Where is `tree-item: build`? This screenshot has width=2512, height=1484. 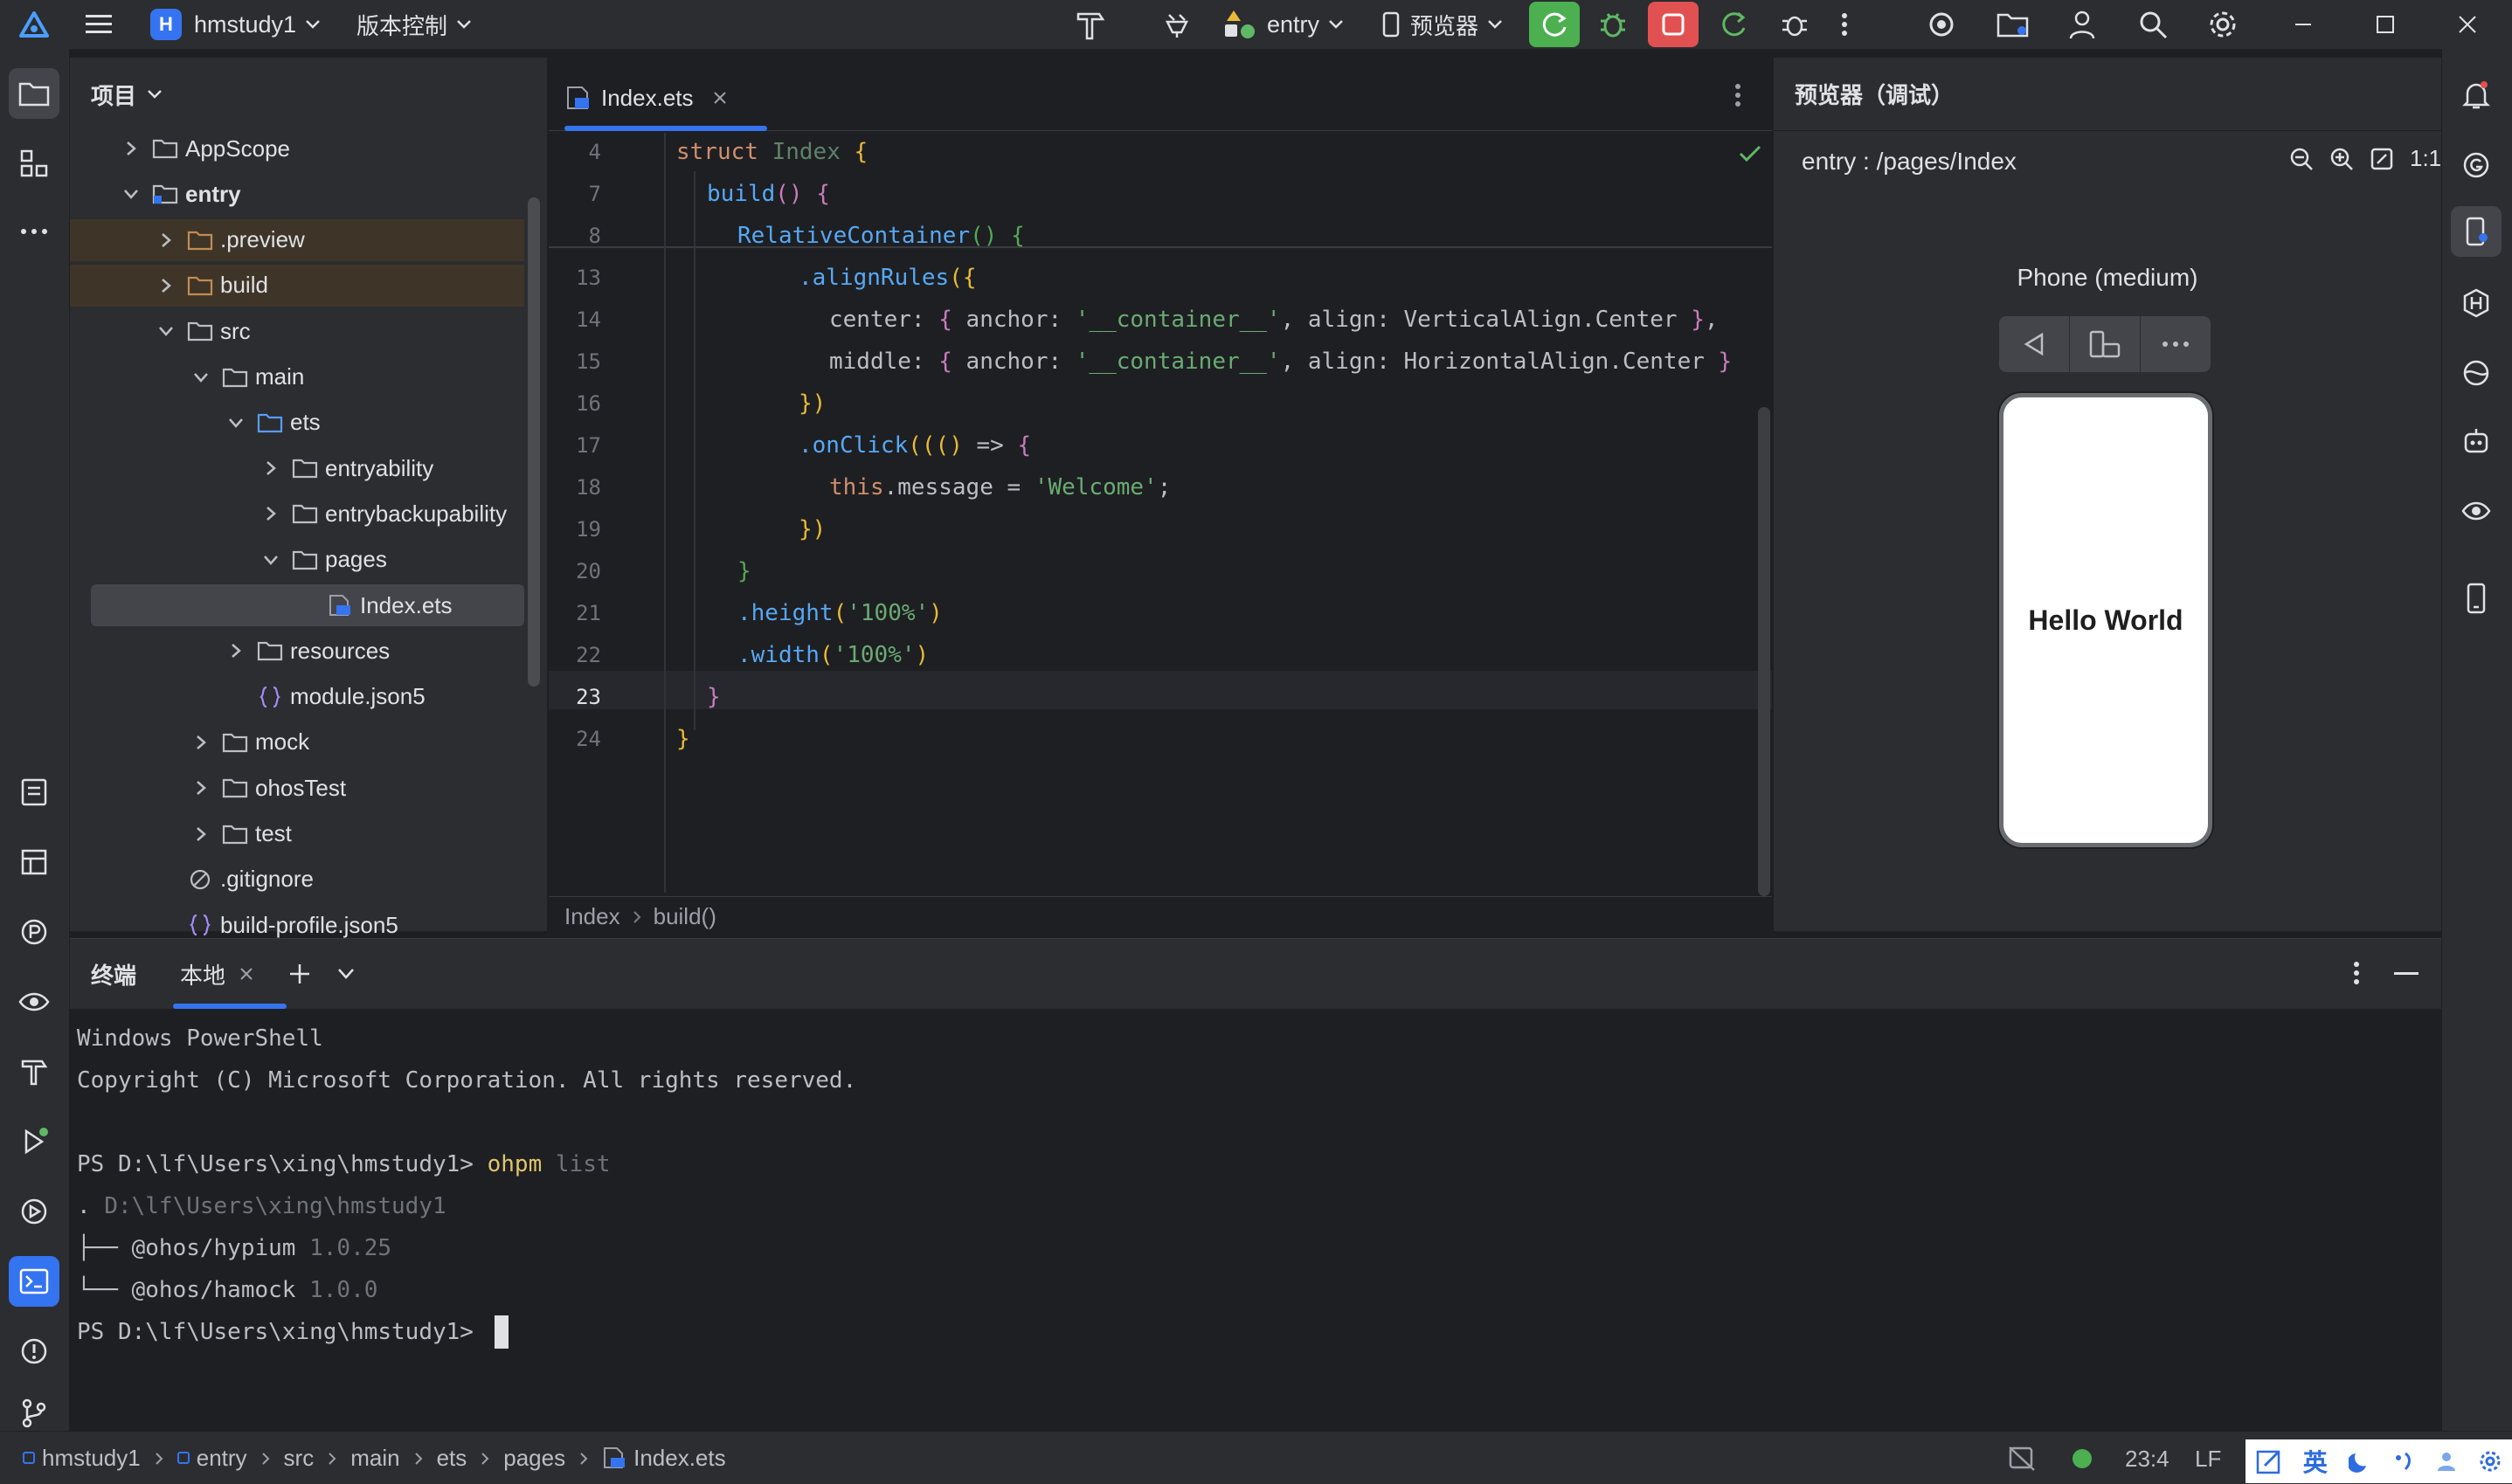
tree-item: build is located at coordinates (297, 285).